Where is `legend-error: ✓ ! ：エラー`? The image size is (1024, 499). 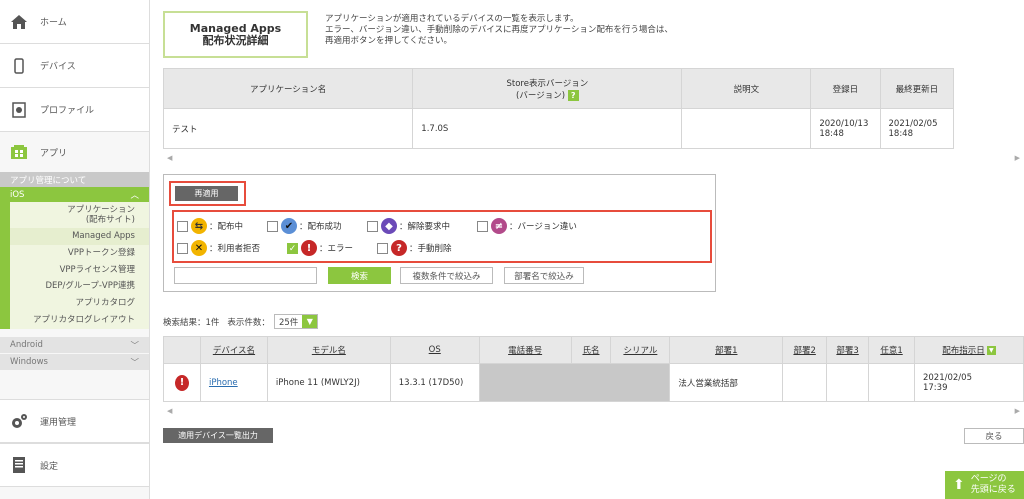
legend-error: ✓ ! ：エラー is located at coordinates (320, 248).